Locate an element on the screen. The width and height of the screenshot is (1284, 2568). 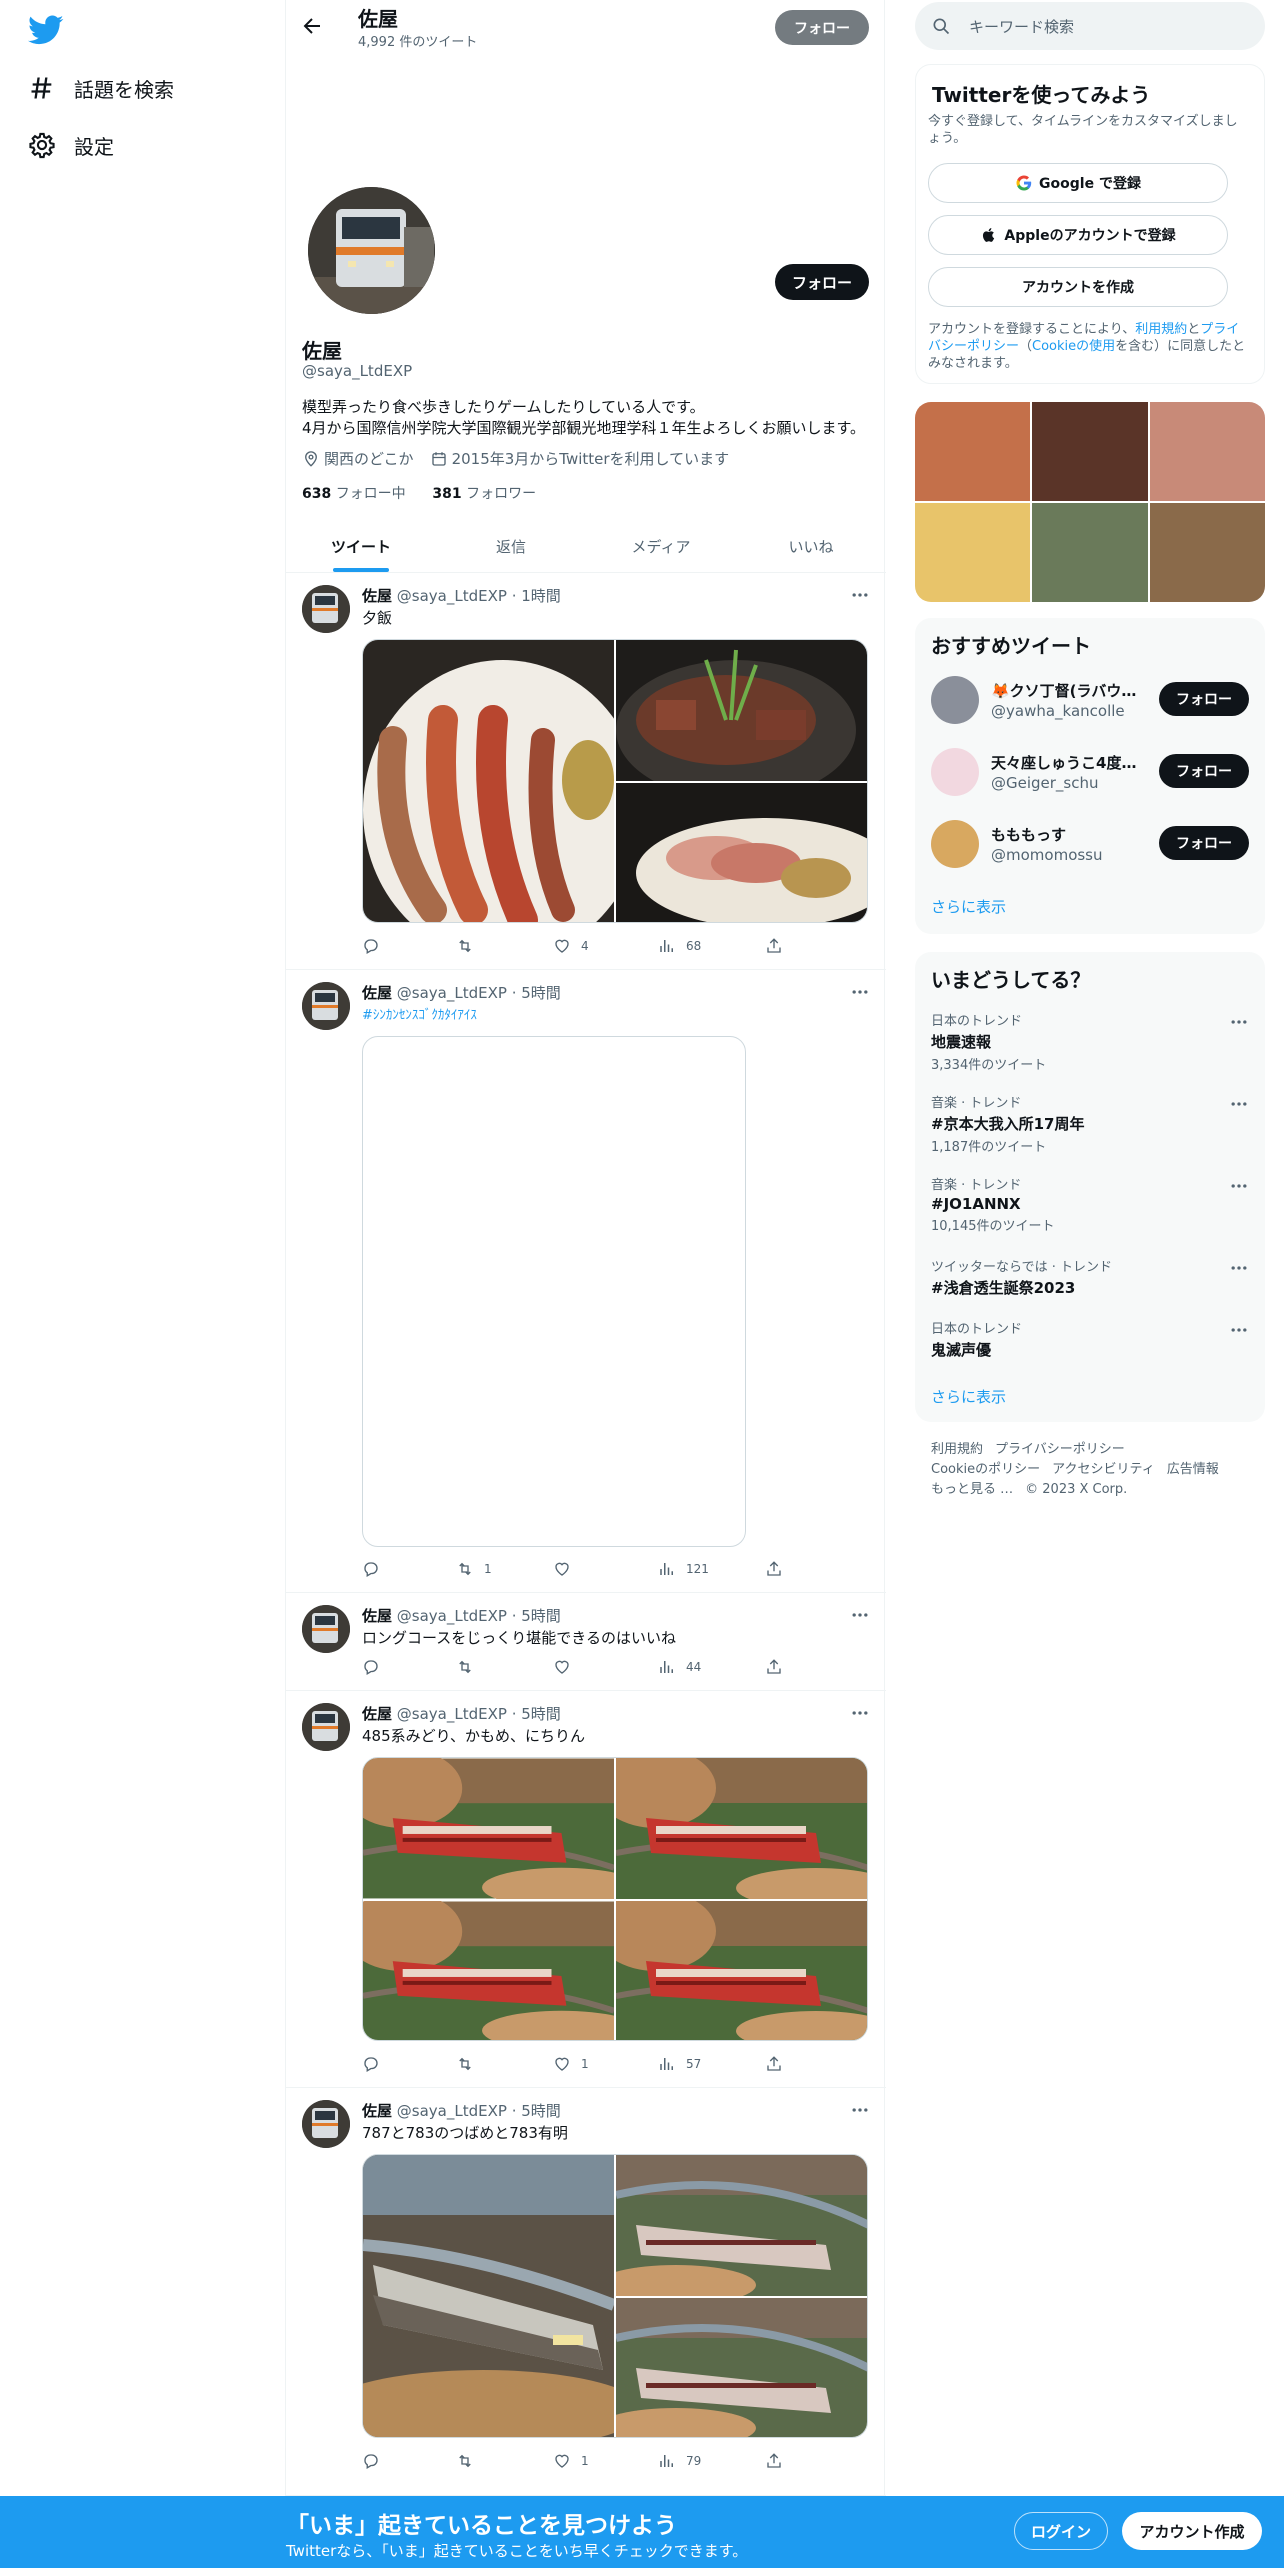
nav-settings: 設定 is located at coordinates (71, 145).